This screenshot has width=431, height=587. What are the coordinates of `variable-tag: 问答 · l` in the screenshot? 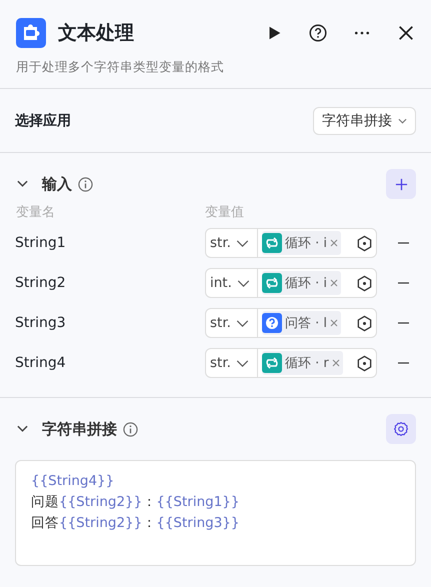 It's located at (302, 323).